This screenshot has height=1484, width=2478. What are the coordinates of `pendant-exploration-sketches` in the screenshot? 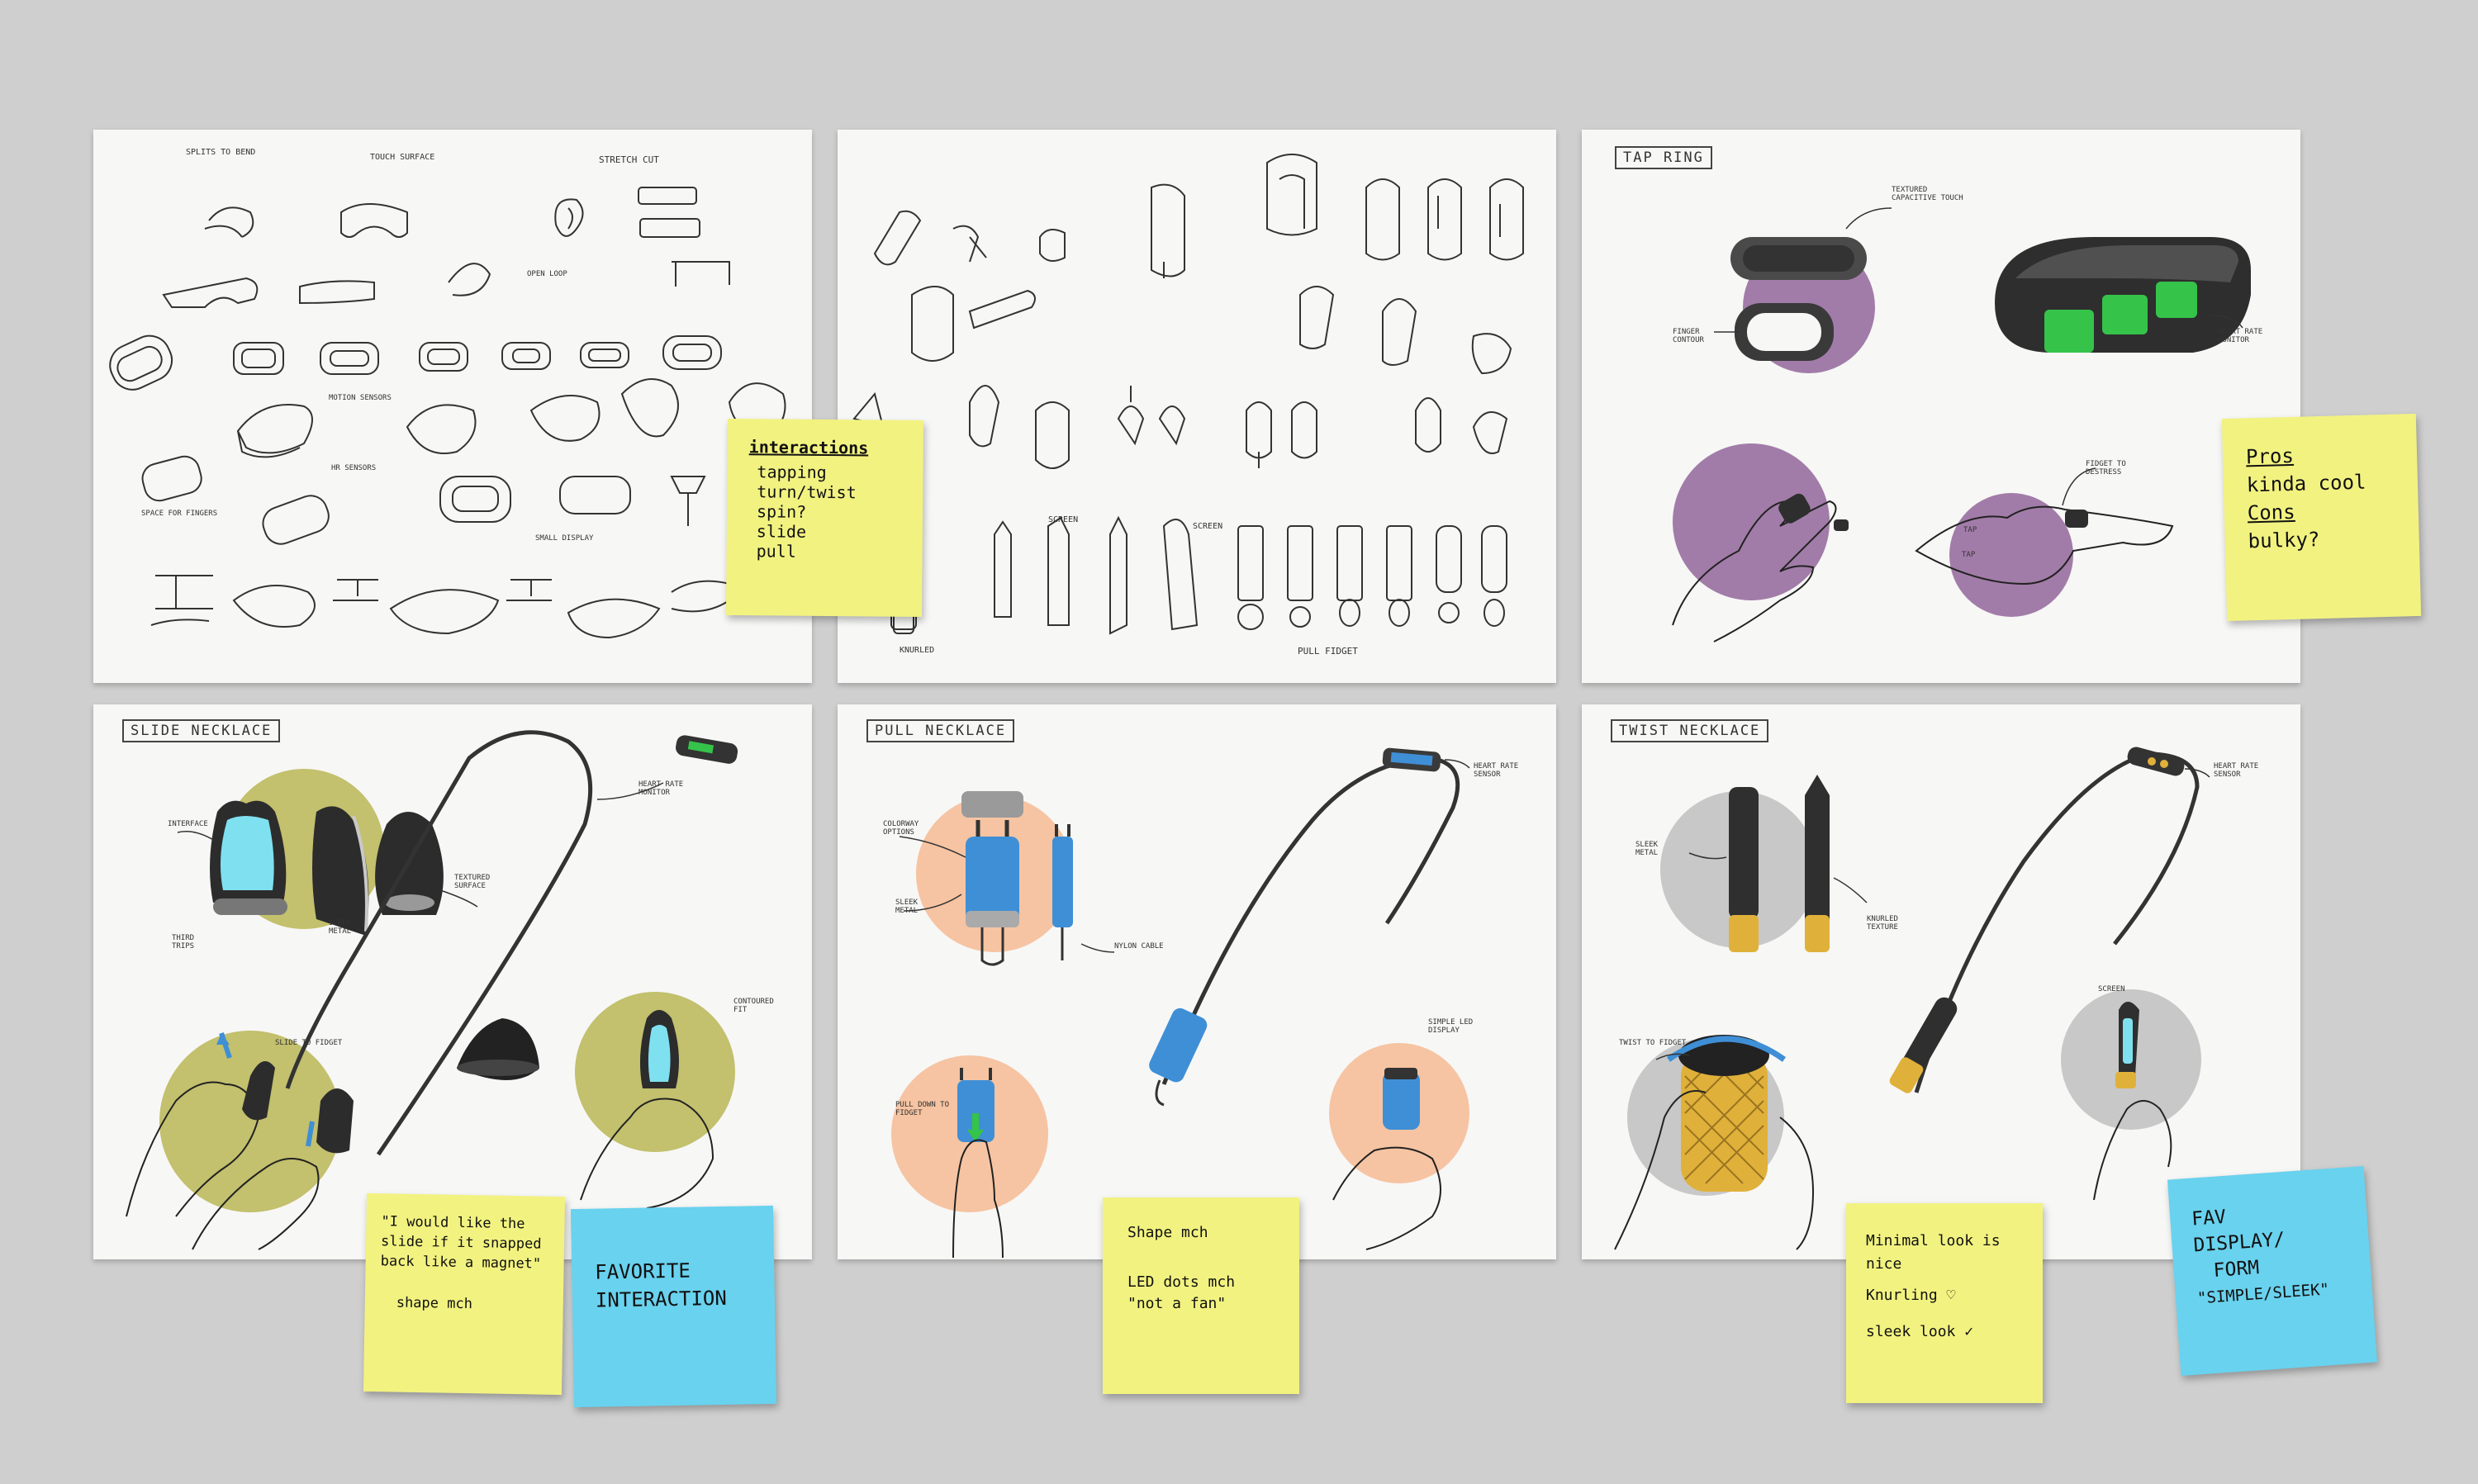 It's located at (1188, 394).